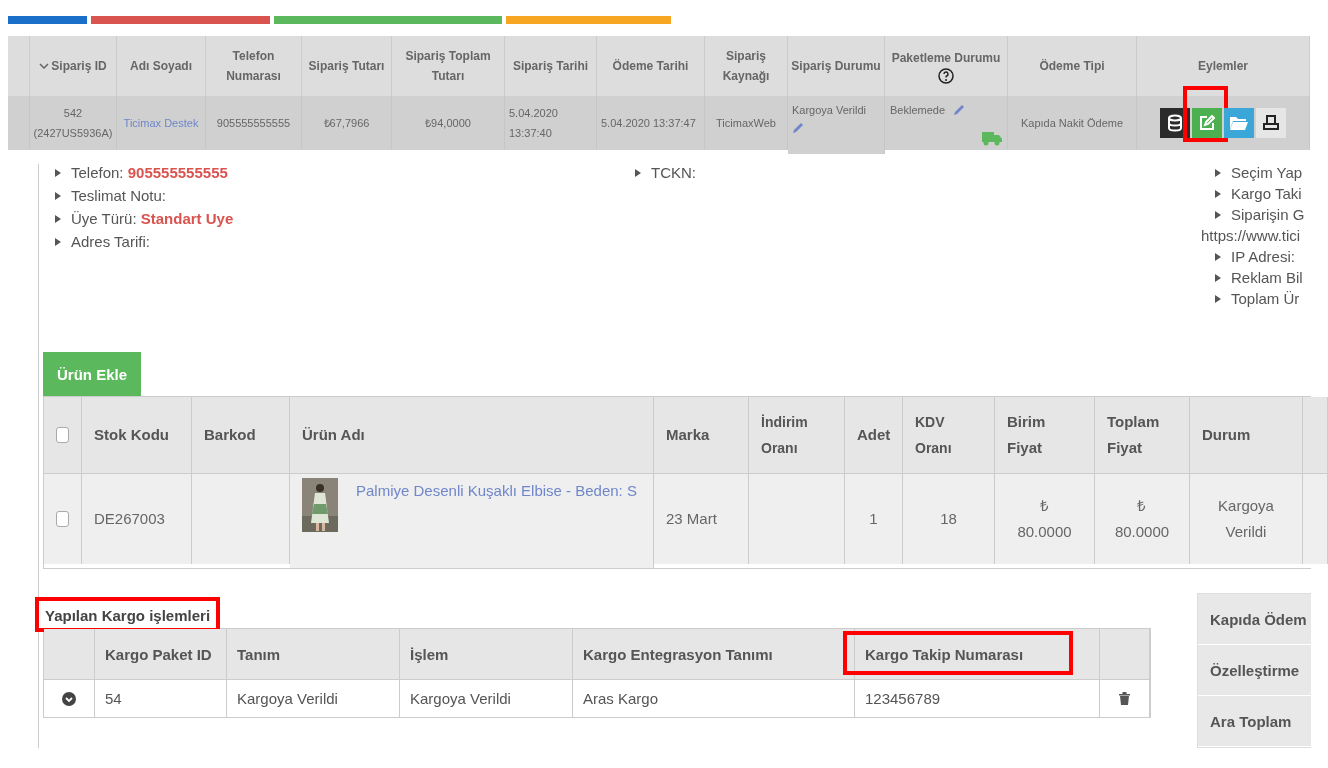 The image size is (1328, 768). I want to click on header-cell: Telefon Numarası, so click(254, 66).